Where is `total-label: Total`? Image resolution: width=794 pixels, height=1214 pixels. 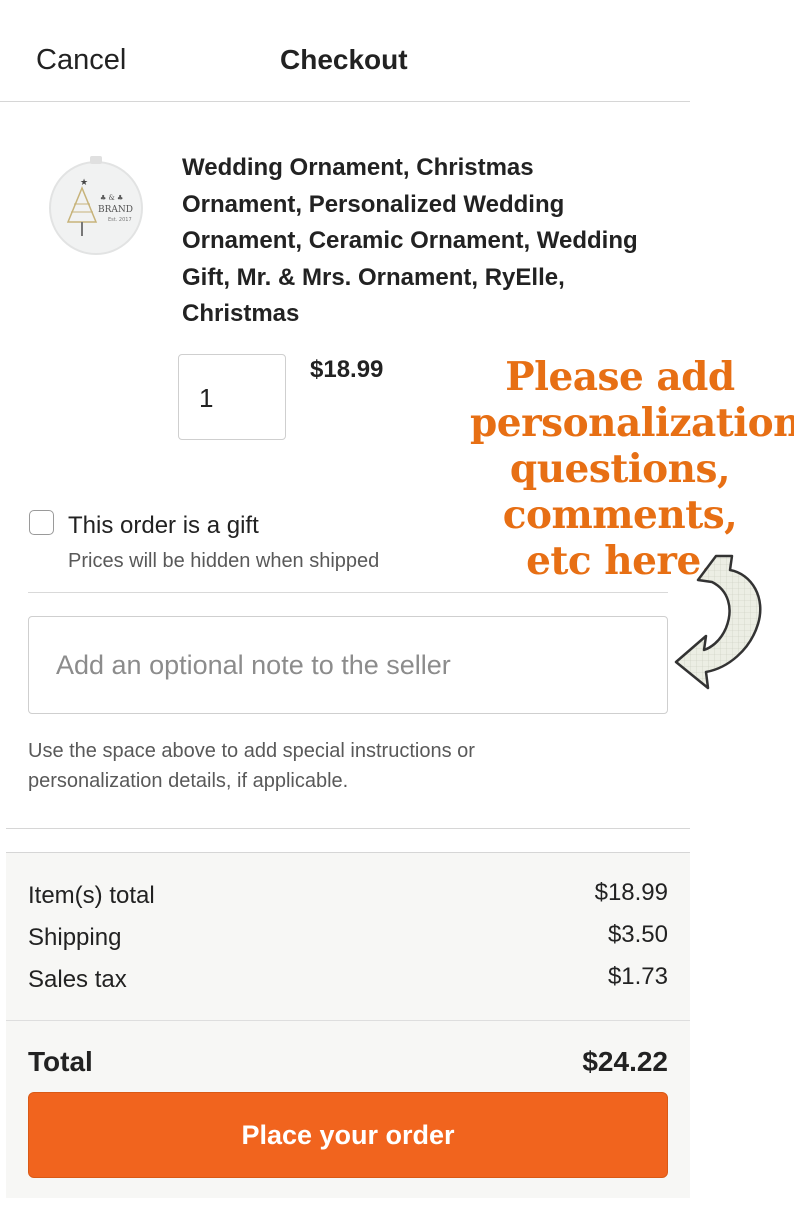
total-label: Total is located at coordinates (60, 1061).